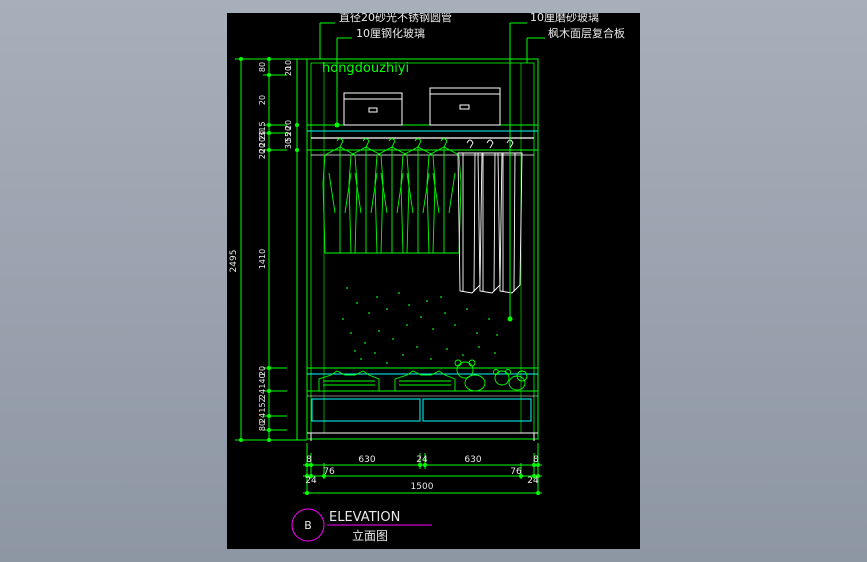  Describe the element at coordinates (373, 109) in the screenshot. I see `storage-box-left` at that location.